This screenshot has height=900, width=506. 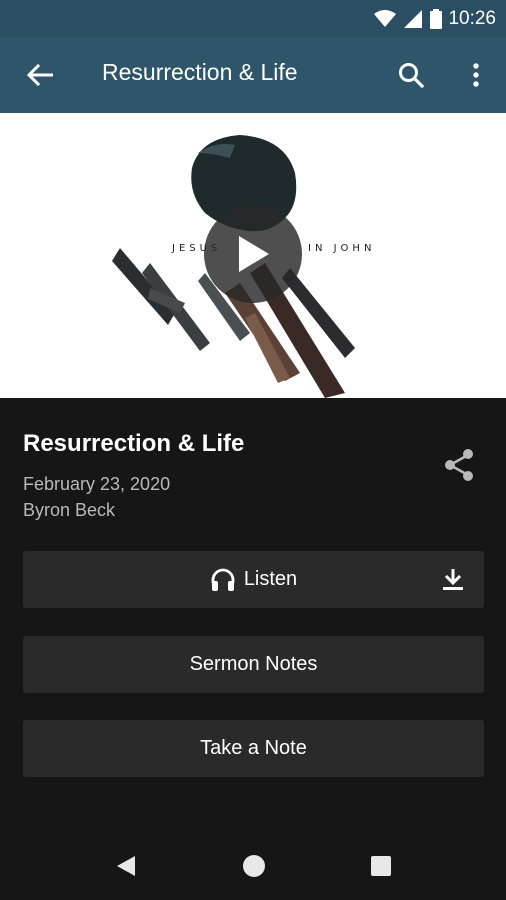 I want to click on arrow-left-icon, so click(x=40, y=75).